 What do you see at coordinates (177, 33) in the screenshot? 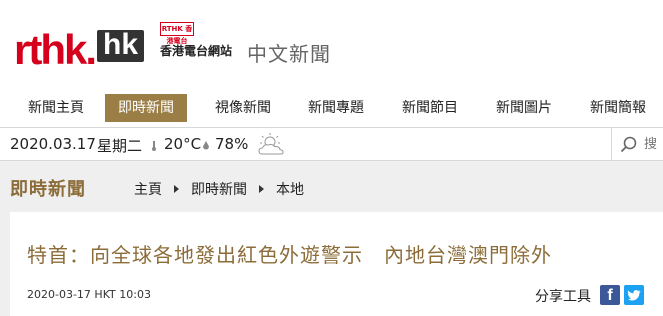
I see `rthk-stamp-logo: RTHK 香港電台` at bounding box center [177, 33].